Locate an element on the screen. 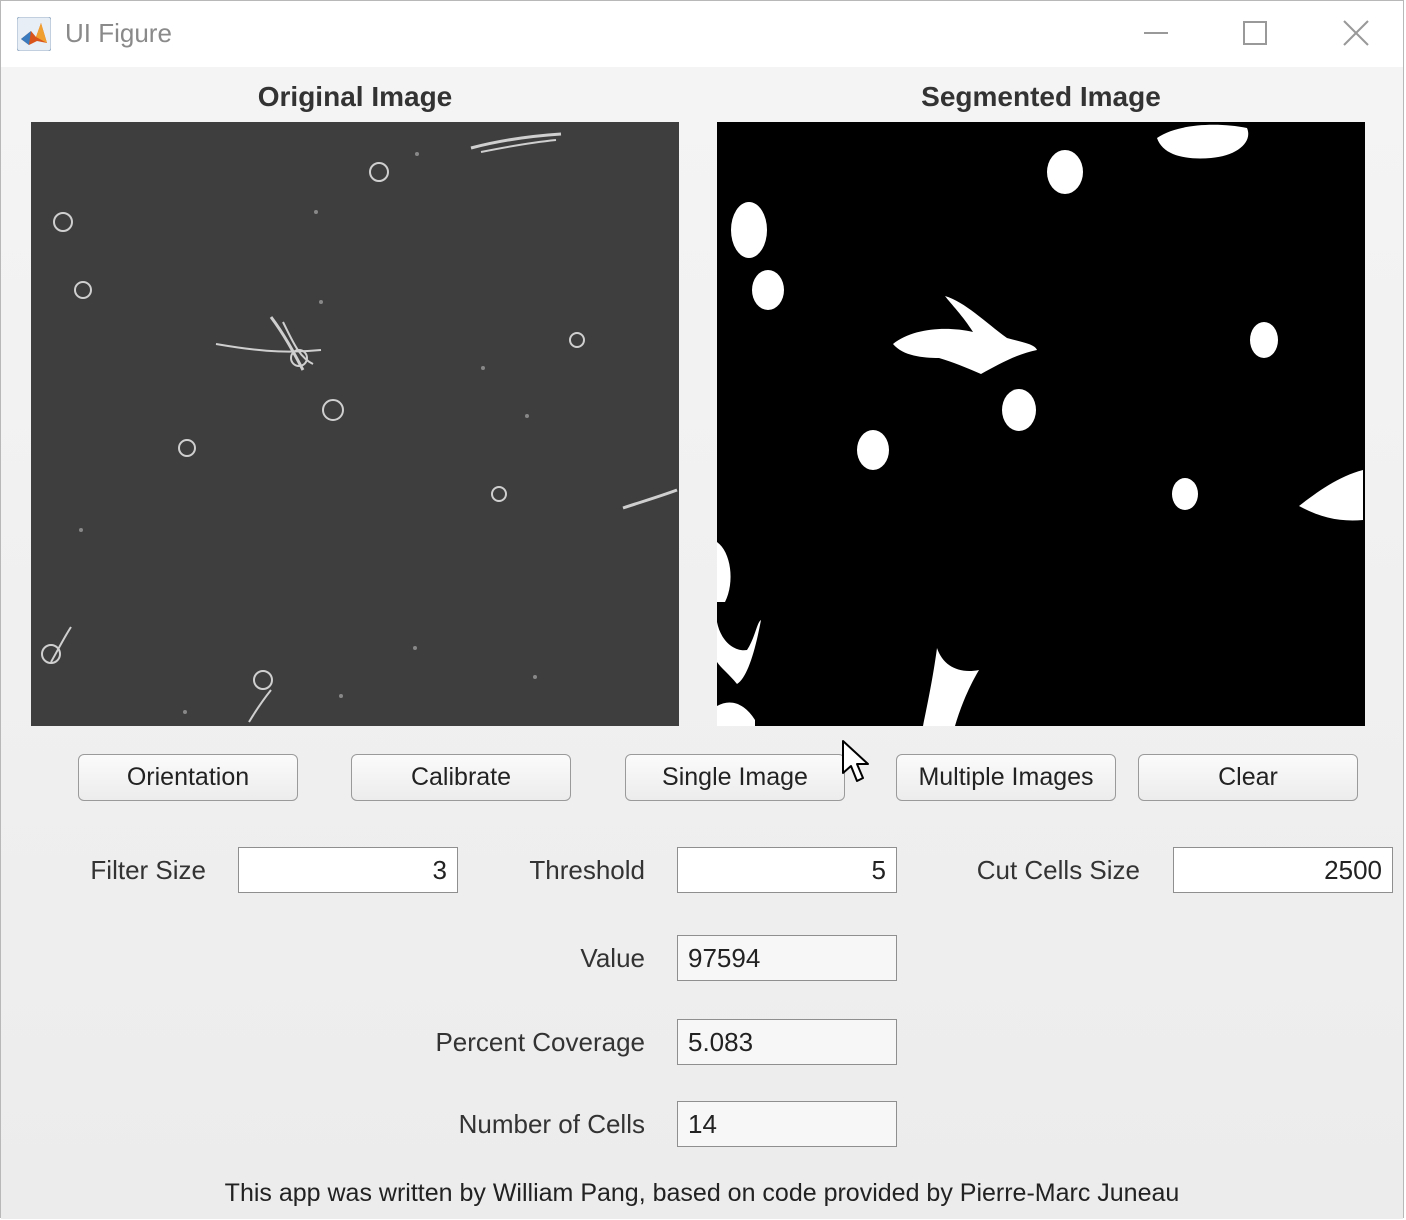  threshold-label: Threshold is located at coordinates (587, 870).